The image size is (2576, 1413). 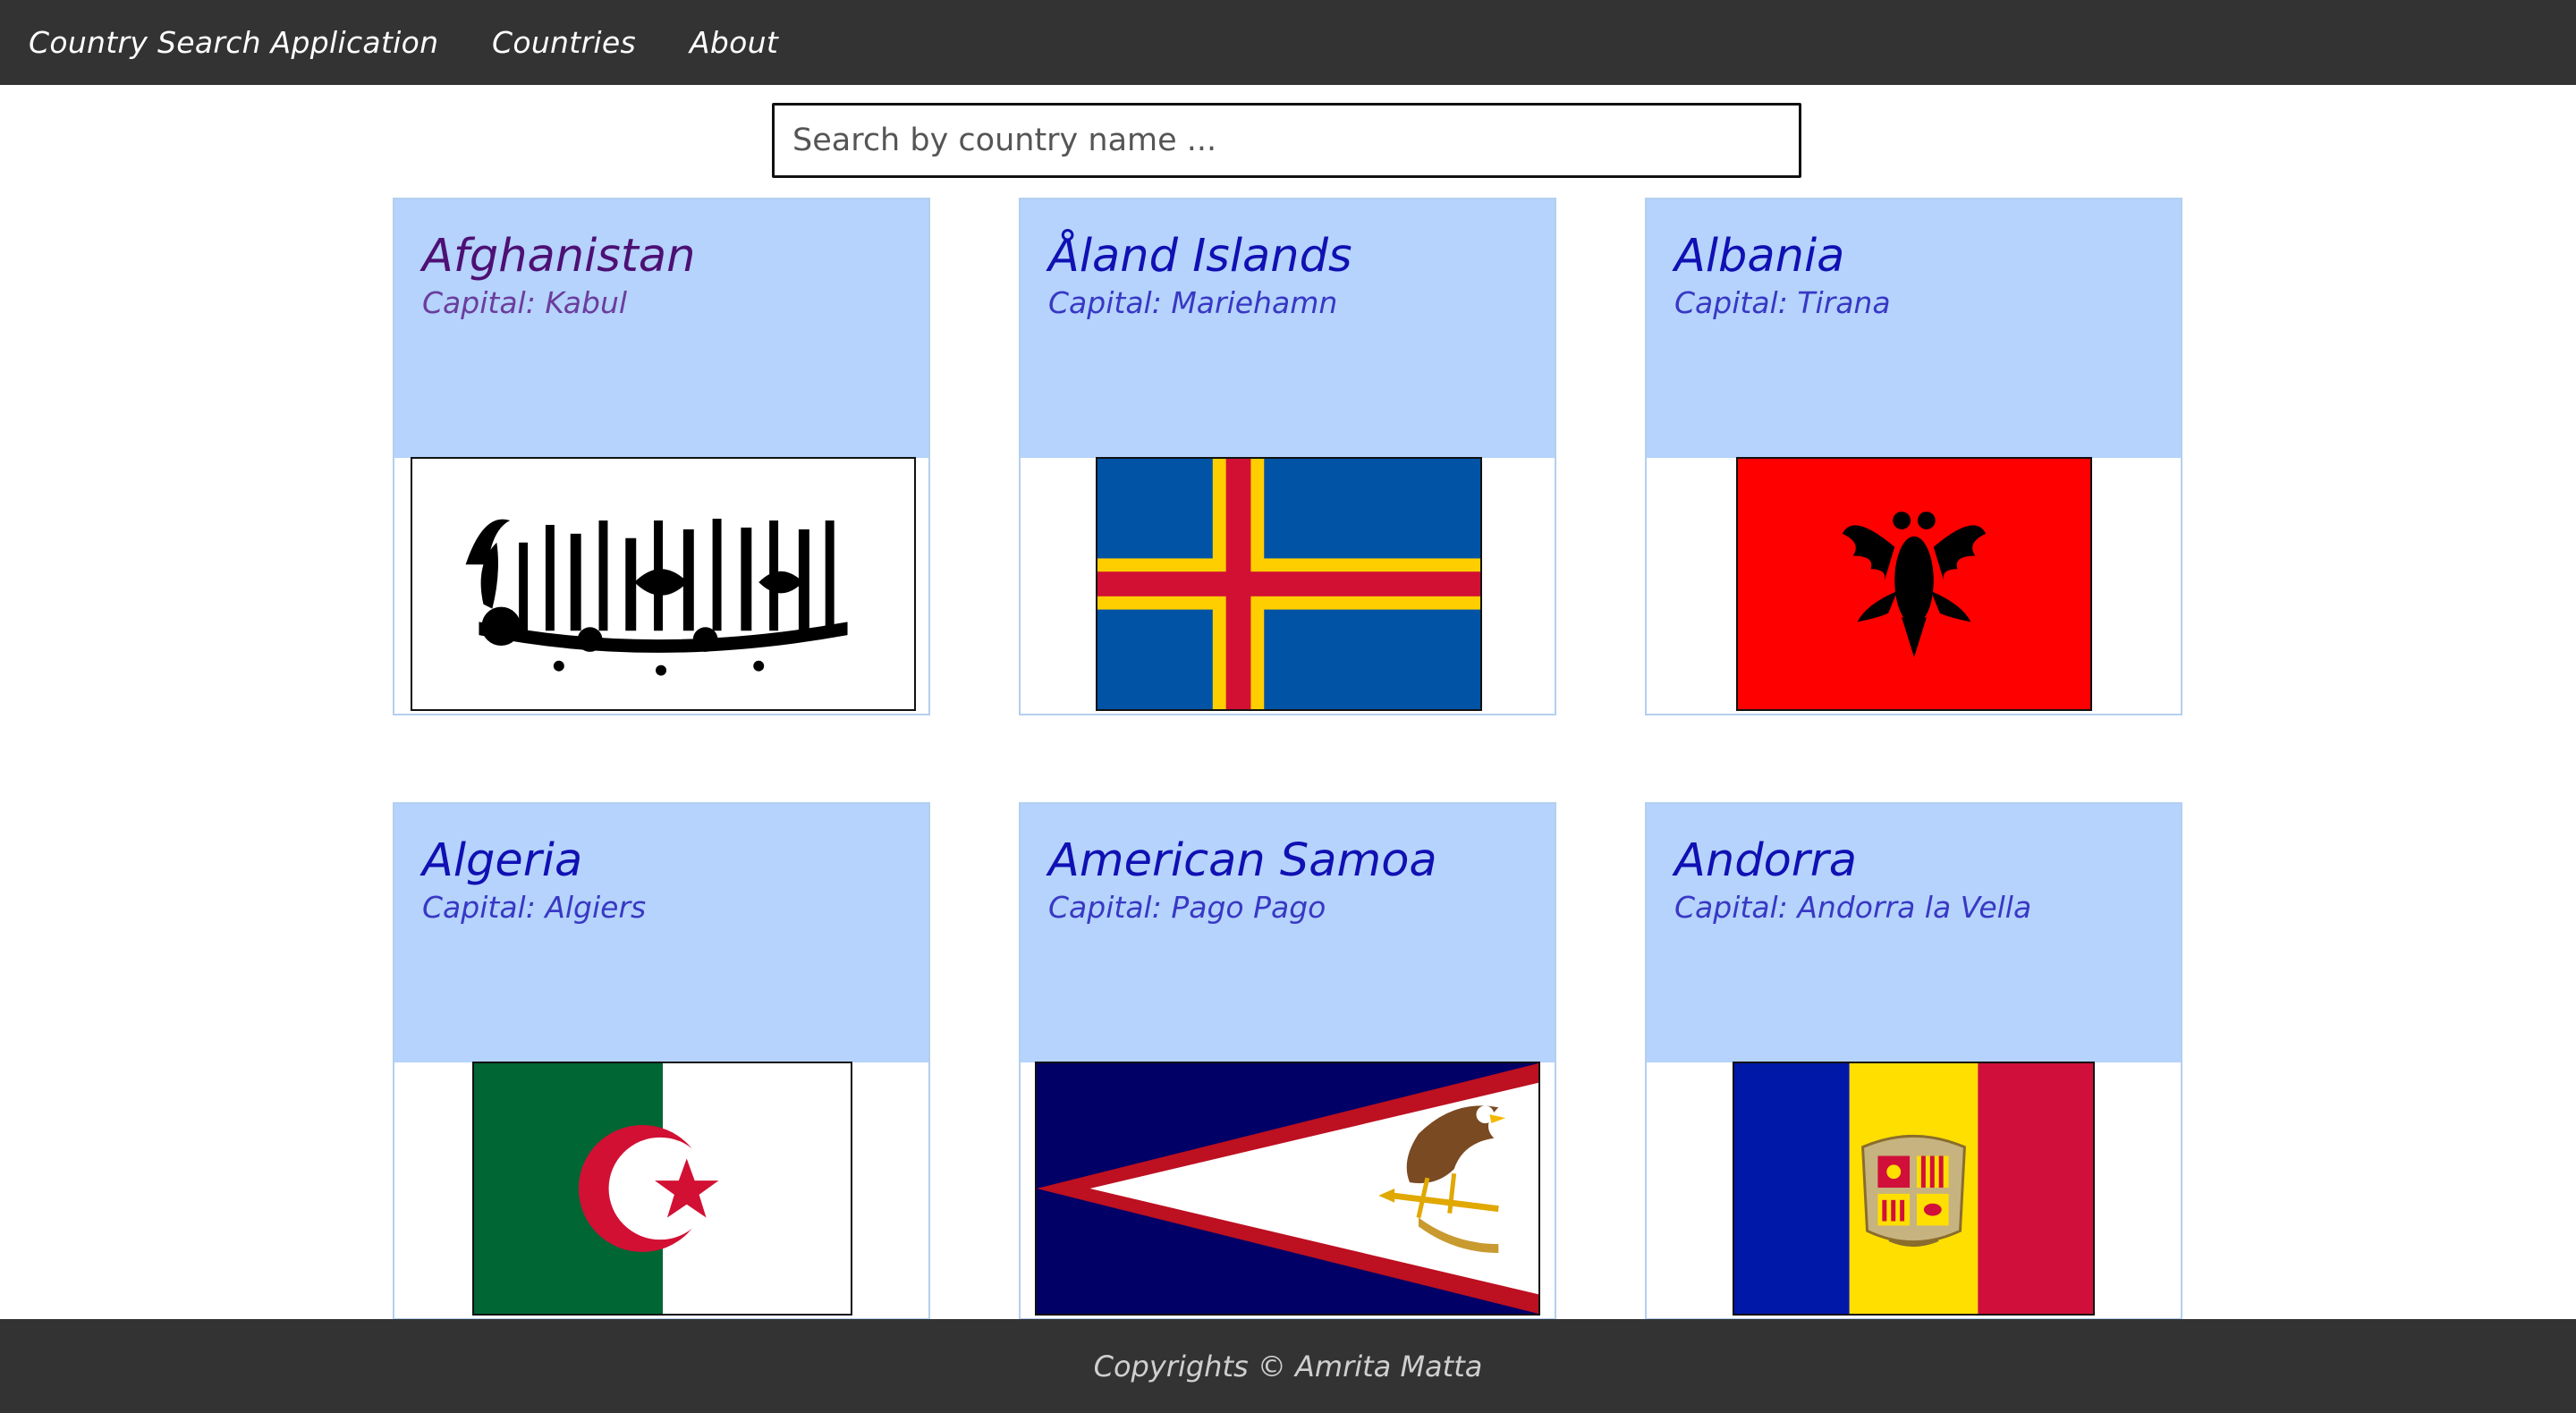 What do you see at coordinates (525, 302) in the screenshot?
I see `country-capital: Capital: Kabul` at bounding box center [525, 302].